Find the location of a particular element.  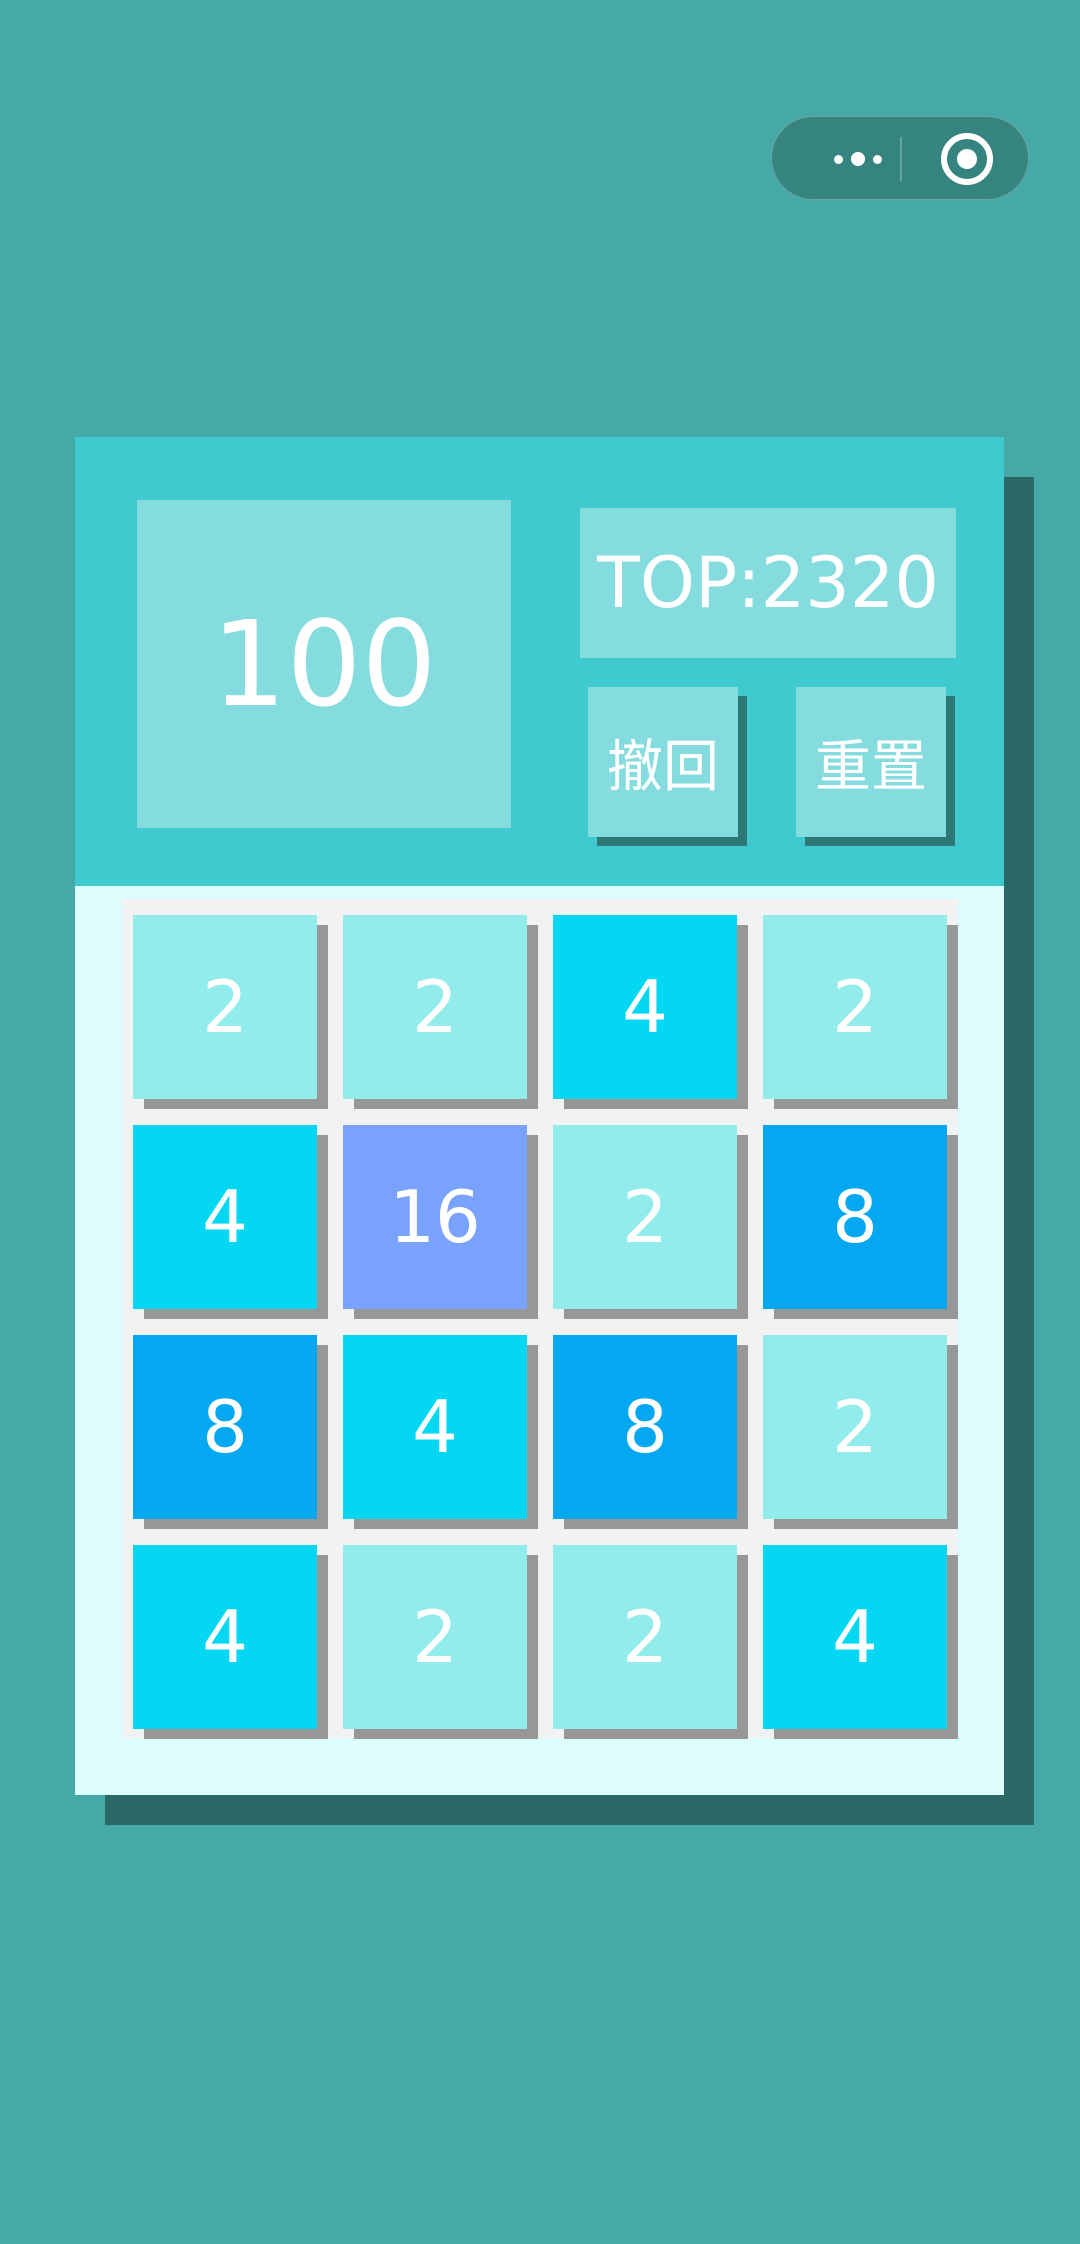

capsule-divider is located at coordinates (901, 159).